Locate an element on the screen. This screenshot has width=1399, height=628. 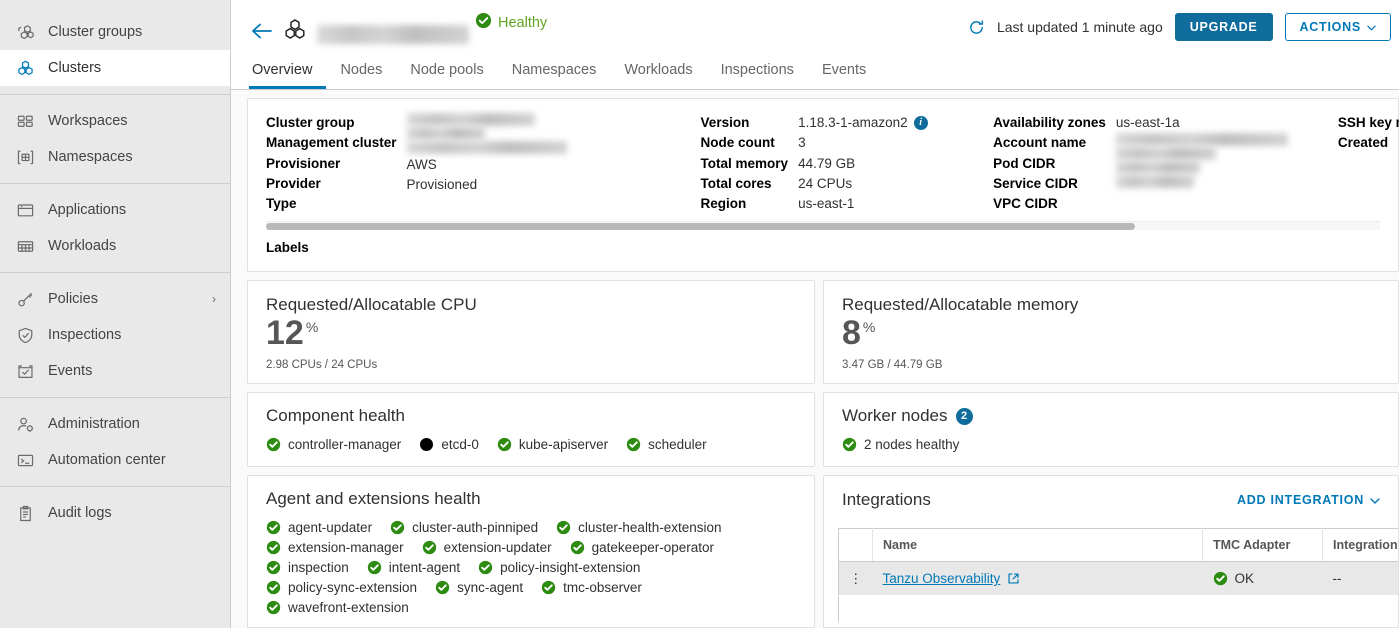
health-chip: etcd-0 is located at coordinates (449, 444).